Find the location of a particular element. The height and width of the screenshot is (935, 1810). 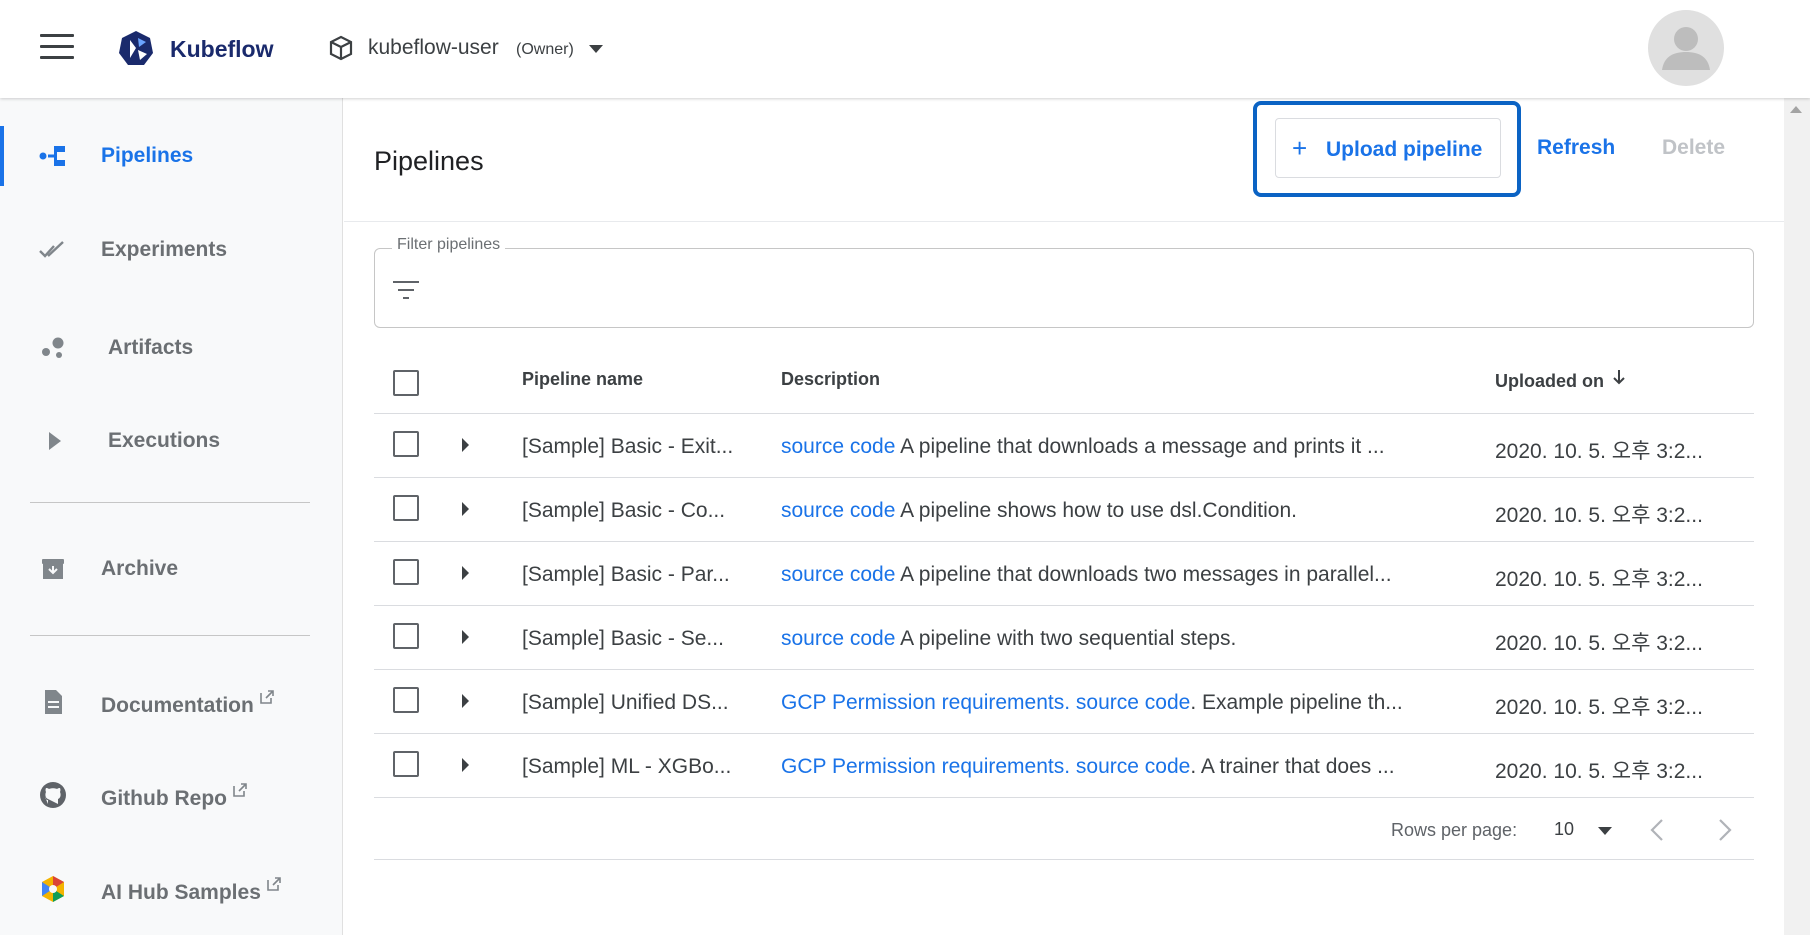

sidebar-item-archive: Archive is located at coordinates (171, 569).